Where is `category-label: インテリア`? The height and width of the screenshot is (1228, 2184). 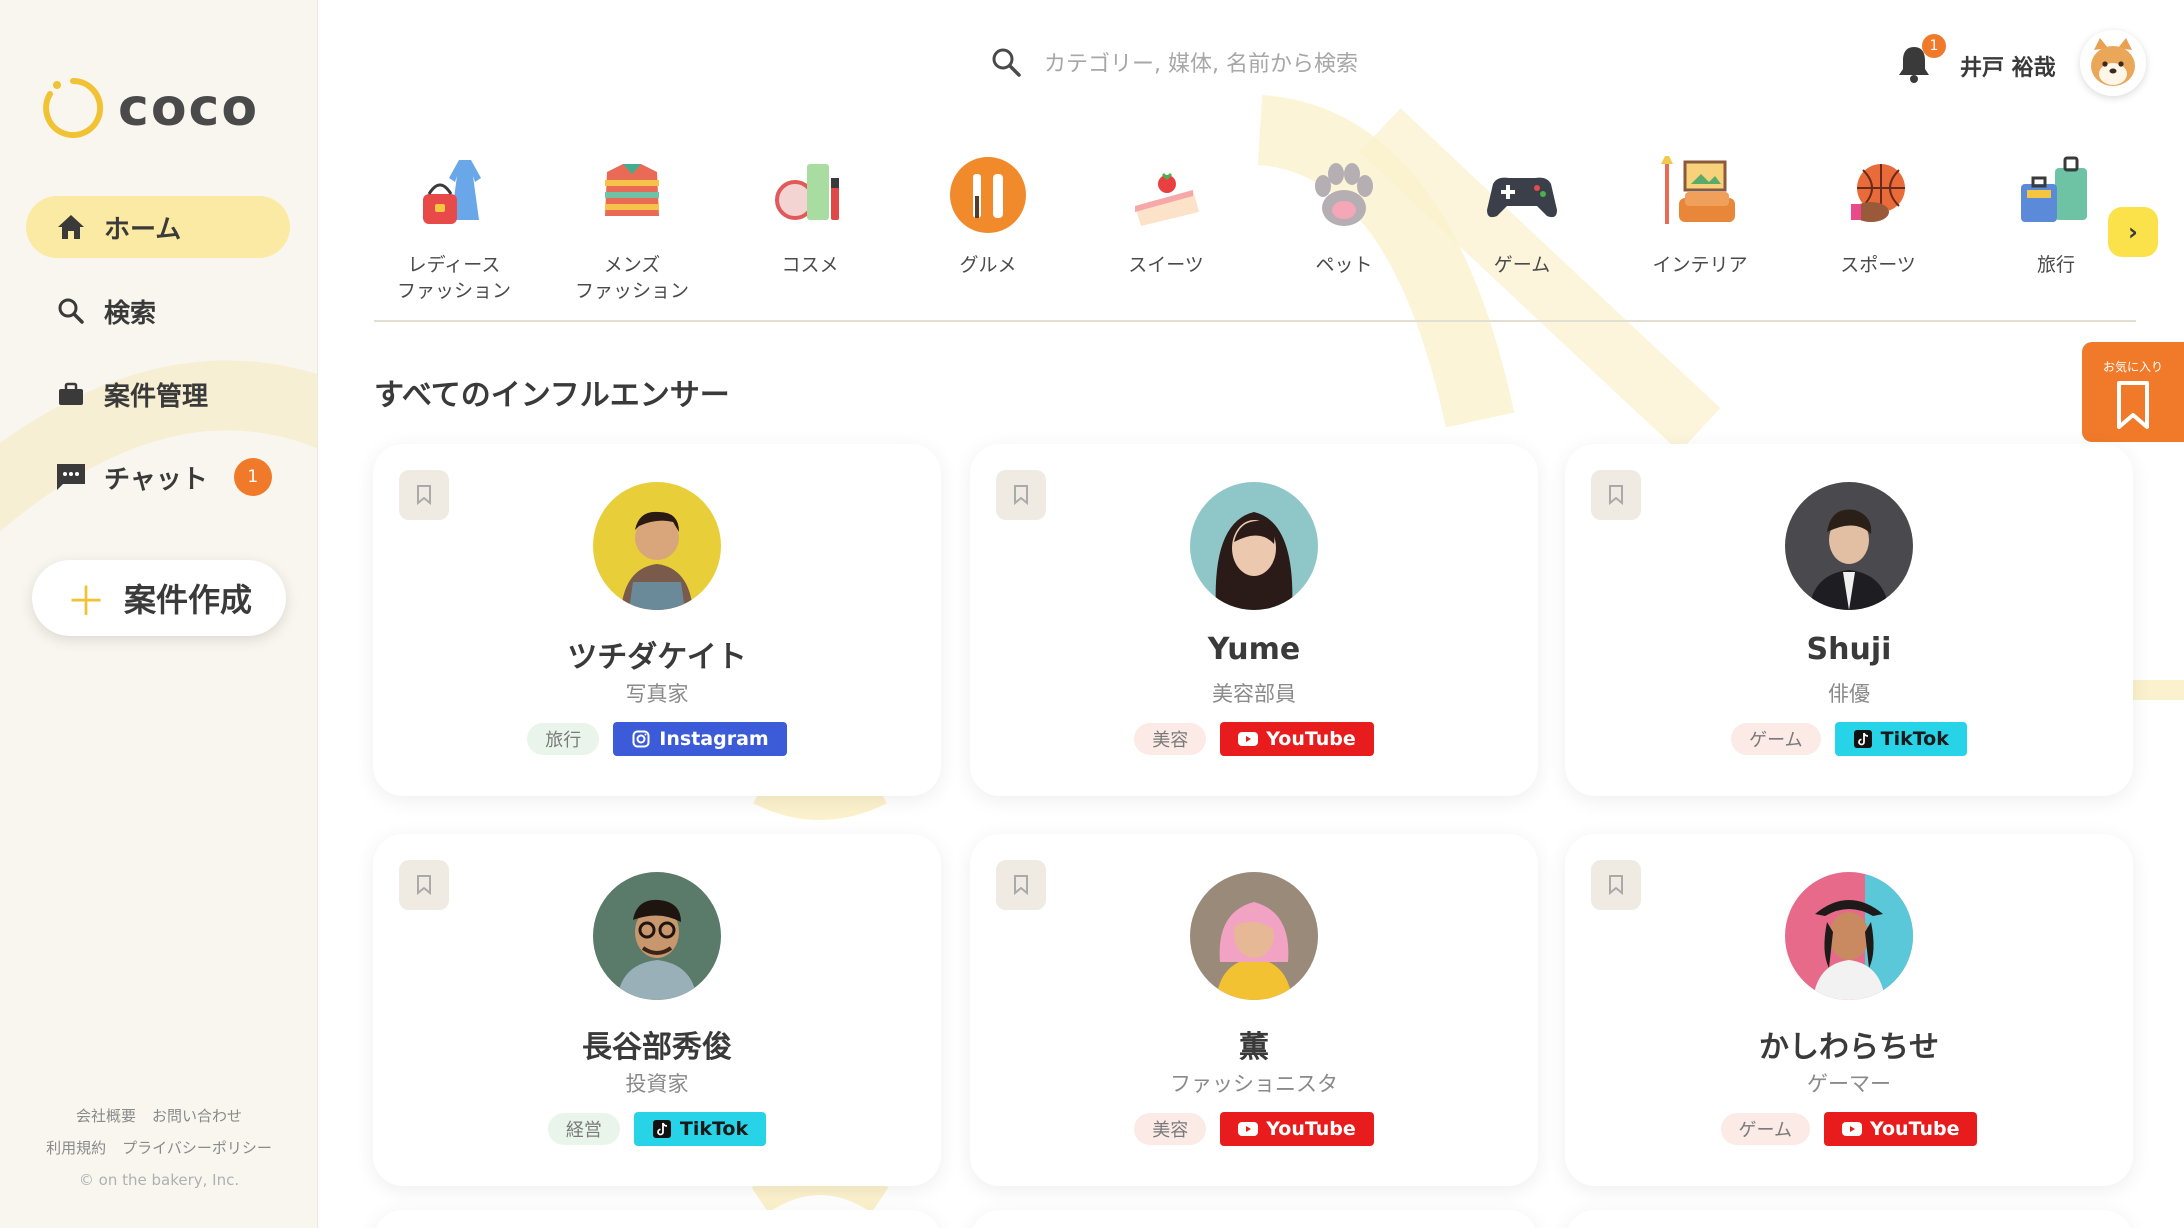
category-label: インテリア is located at coordinates (1700, 265).